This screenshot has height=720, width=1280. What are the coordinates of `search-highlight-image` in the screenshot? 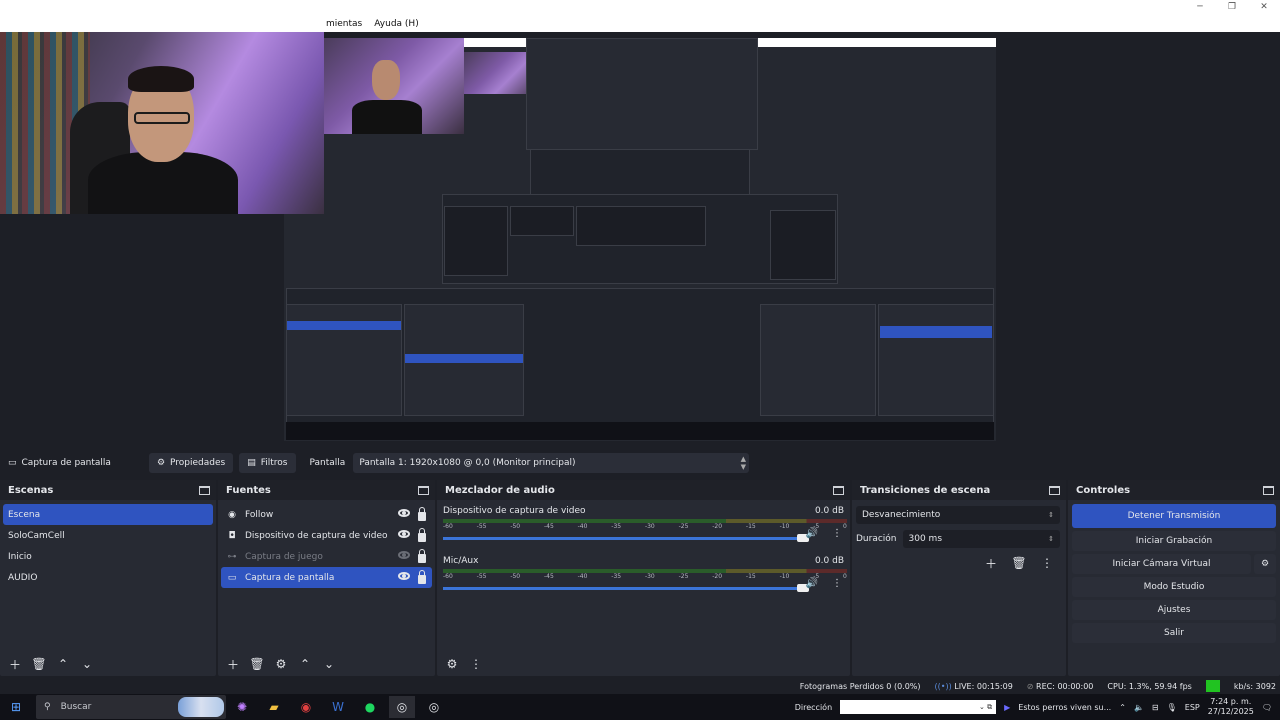 It's located at (201, 707).